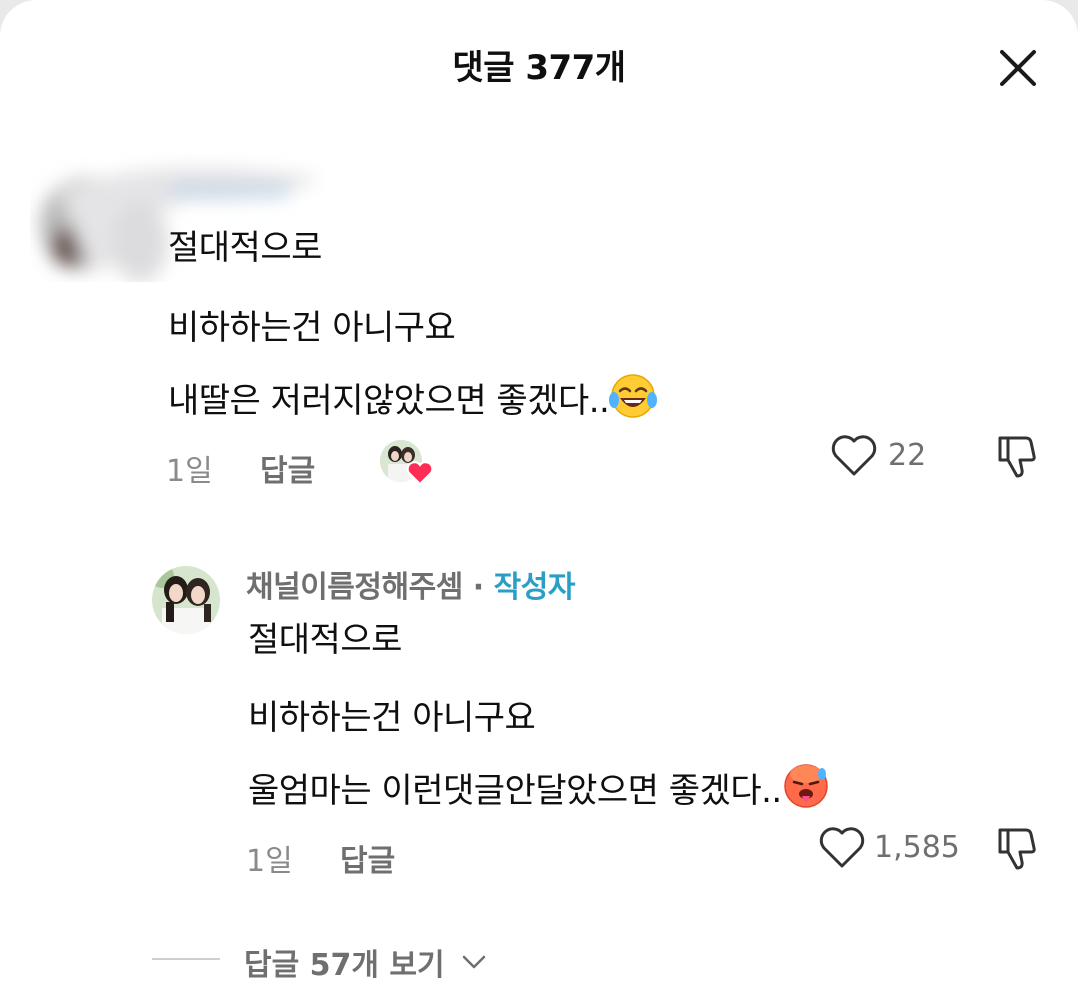  What do you see at coordinates (325, 640) in the screenshot?
I see `reply-text-line-1: 절대적으로` at bounding box center [325, 640].